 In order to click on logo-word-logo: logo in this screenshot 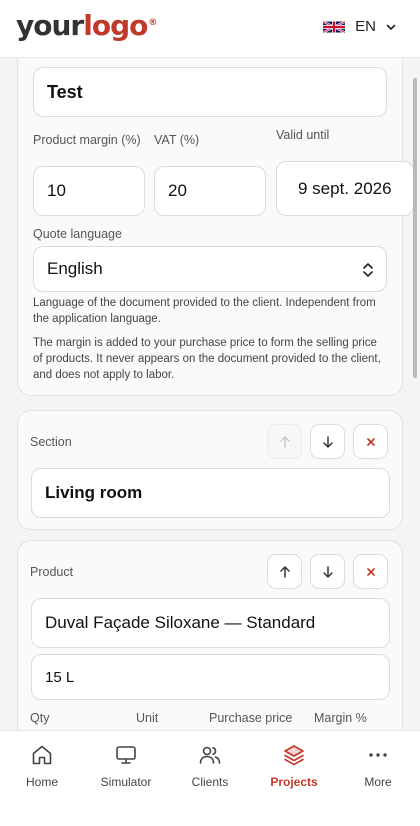, I will do `click(115, 25)`.